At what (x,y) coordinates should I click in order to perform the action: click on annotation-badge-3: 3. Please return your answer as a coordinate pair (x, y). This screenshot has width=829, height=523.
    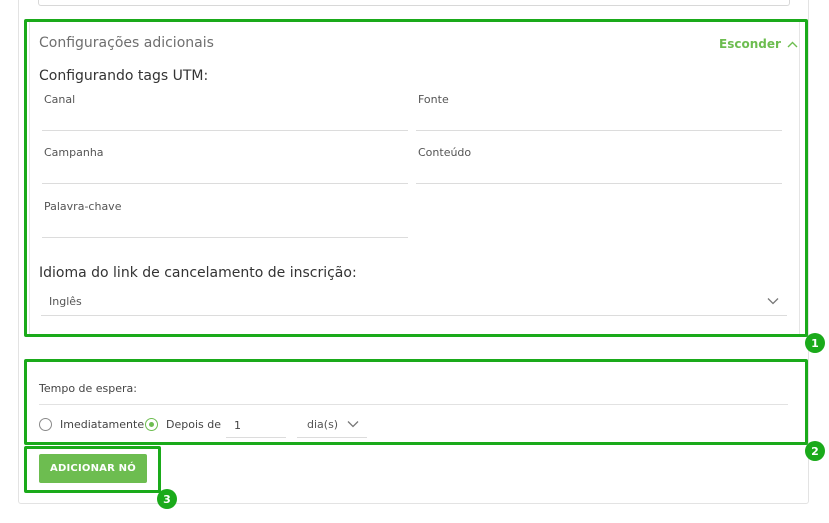
    Looking at the image, I should click on (167, 499).